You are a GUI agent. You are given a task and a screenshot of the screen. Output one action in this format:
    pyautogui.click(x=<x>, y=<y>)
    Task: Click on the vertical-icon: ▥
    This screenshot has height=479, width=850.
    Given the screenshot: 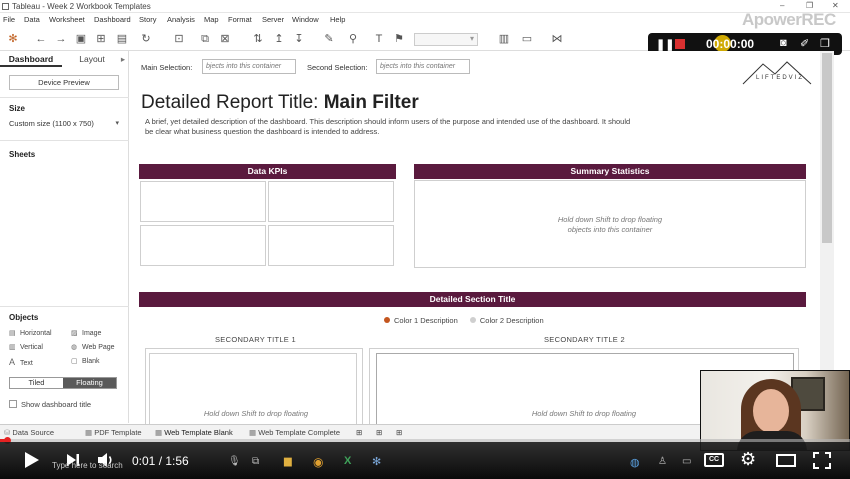 What is the action you would take?
    pyautogui.click(x=12, y=347)
    